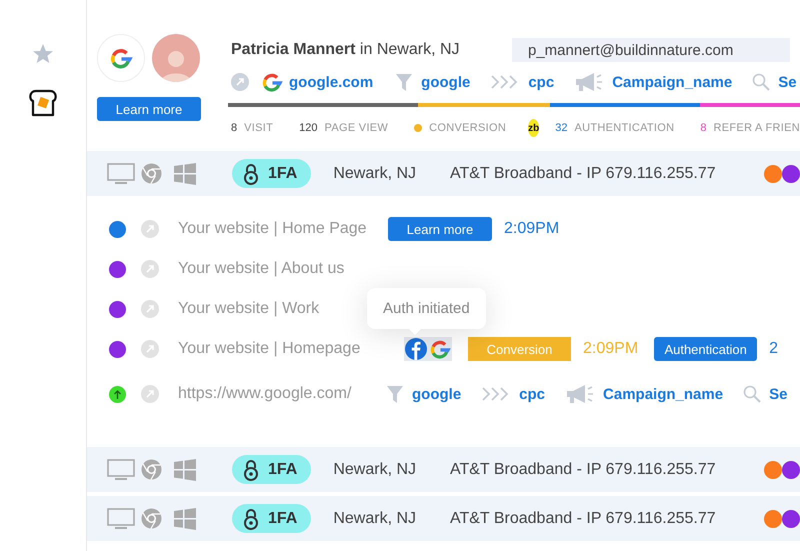 The width and height of the screenshot is (800, 551). I want to click on contact-name: Patricia Mannert in Newark, NJ, so click(346, 50).